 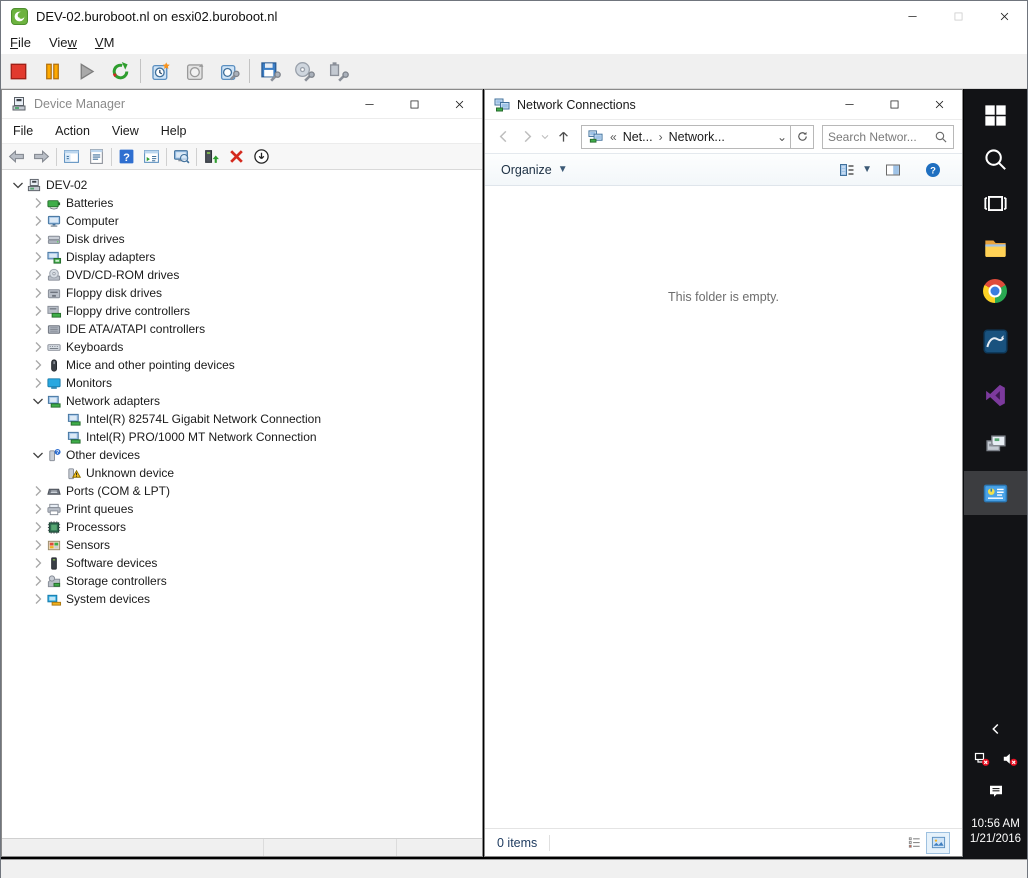 I want to click on dm-properties-button, so click(x=96, y=156).